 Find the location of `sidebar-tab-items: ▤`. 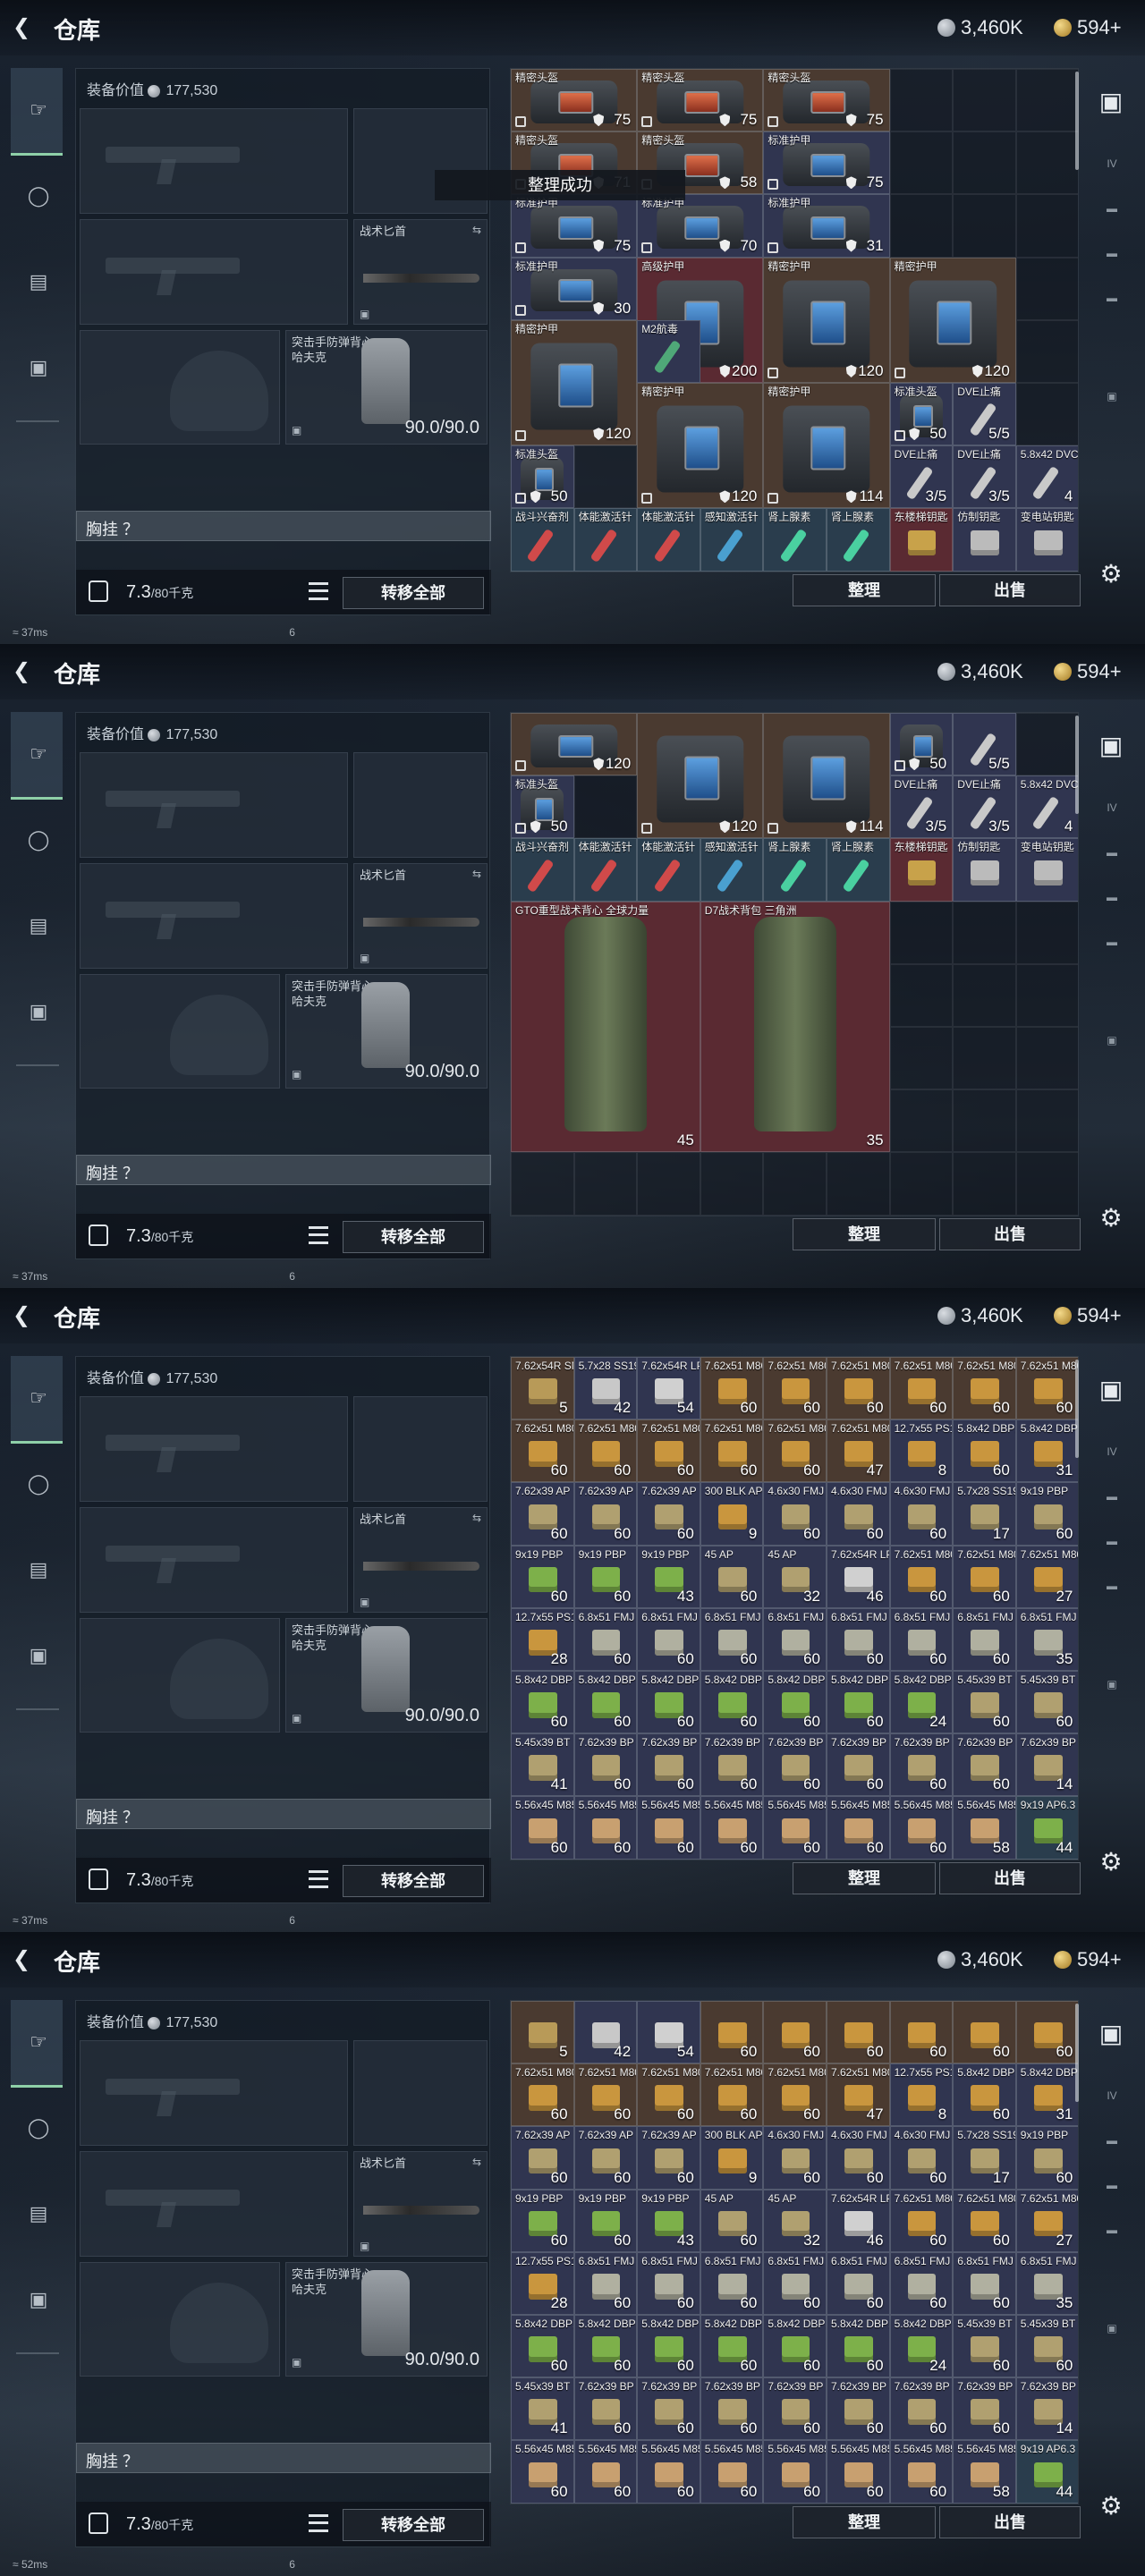

sidebar-tab-items: ▤ is located at coordinates (38, 2213).